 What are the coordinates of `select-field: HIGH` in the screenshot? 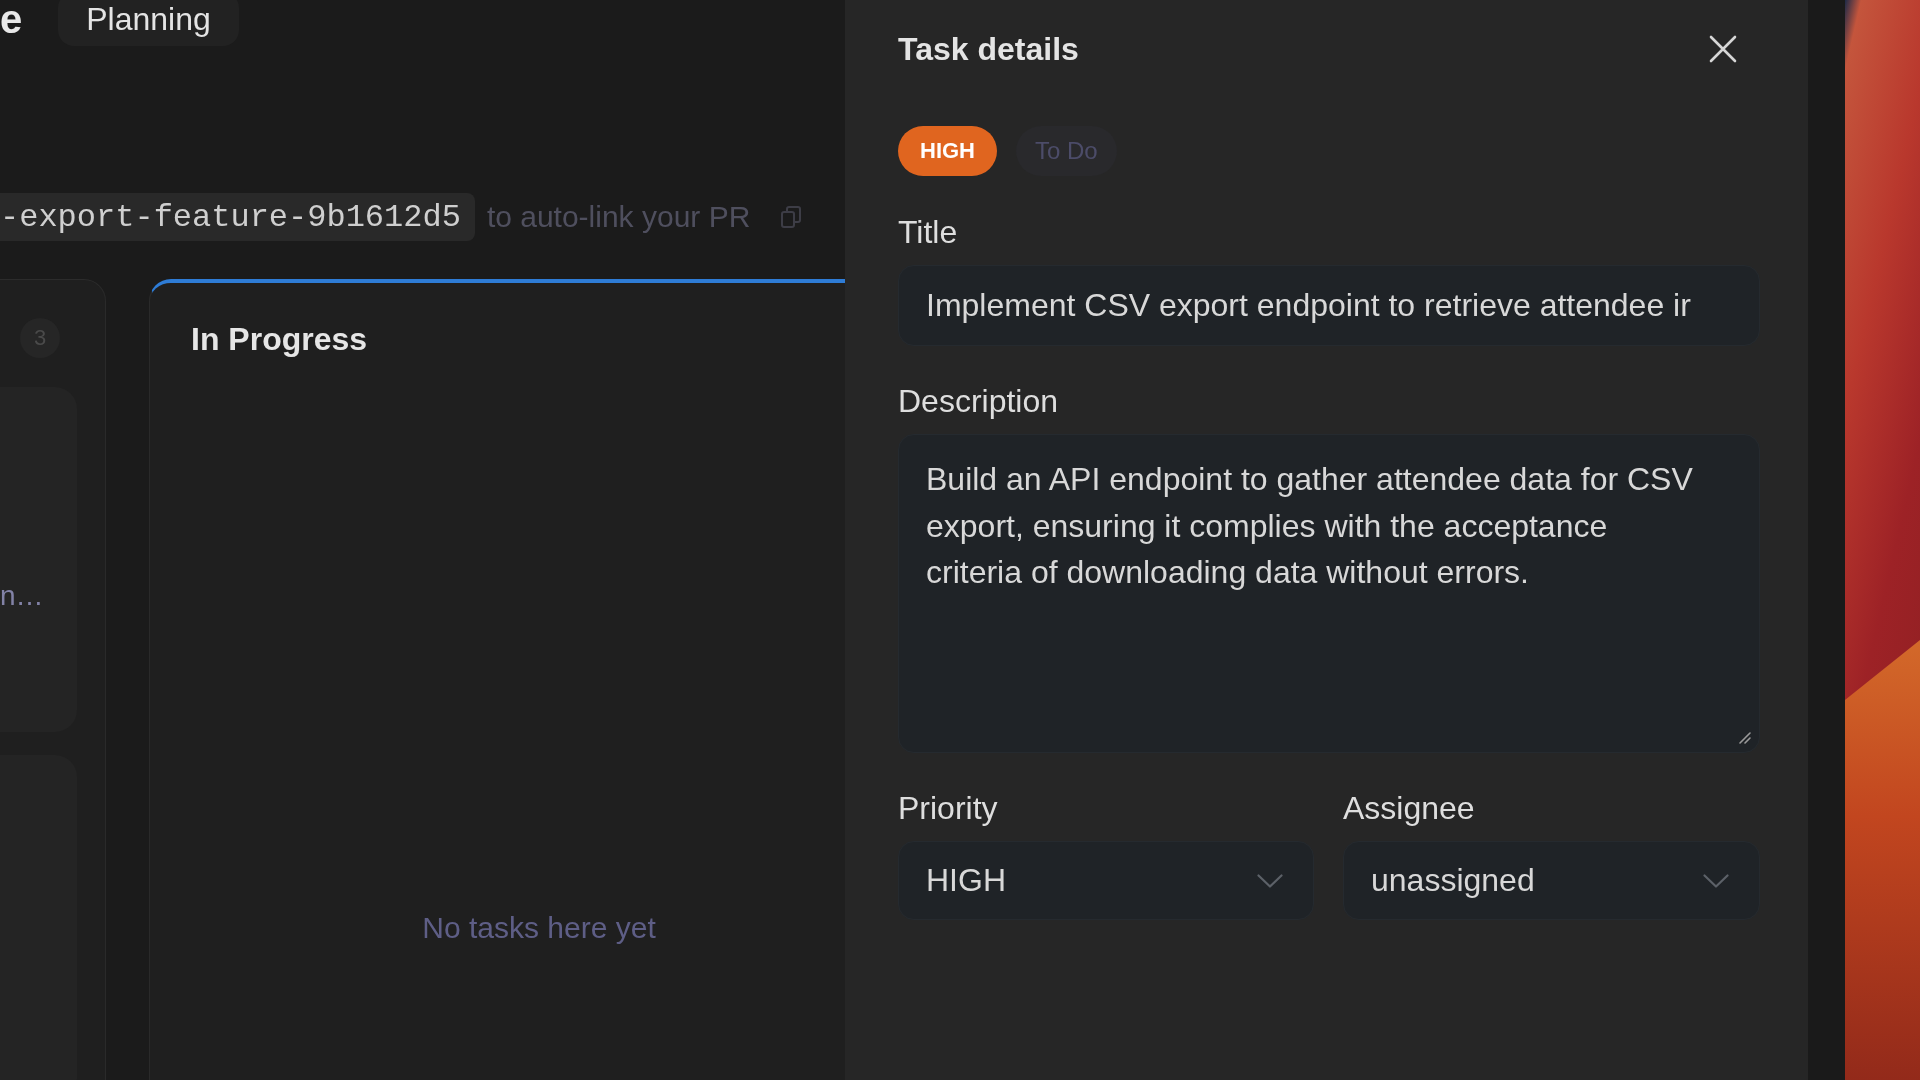 It's located at (1106, 880).